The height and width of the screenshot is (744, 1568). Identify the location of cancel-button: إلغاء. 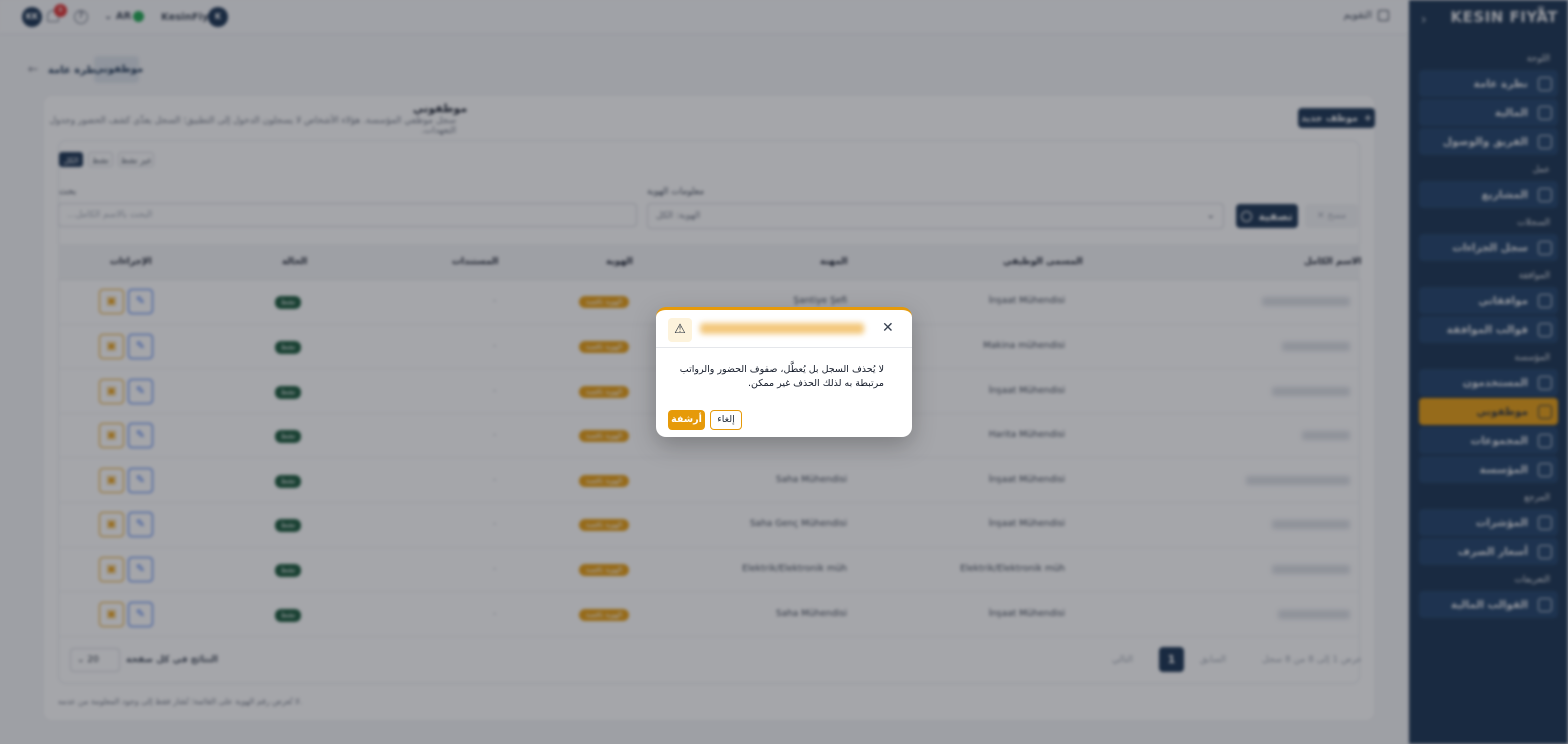
(726, 420).